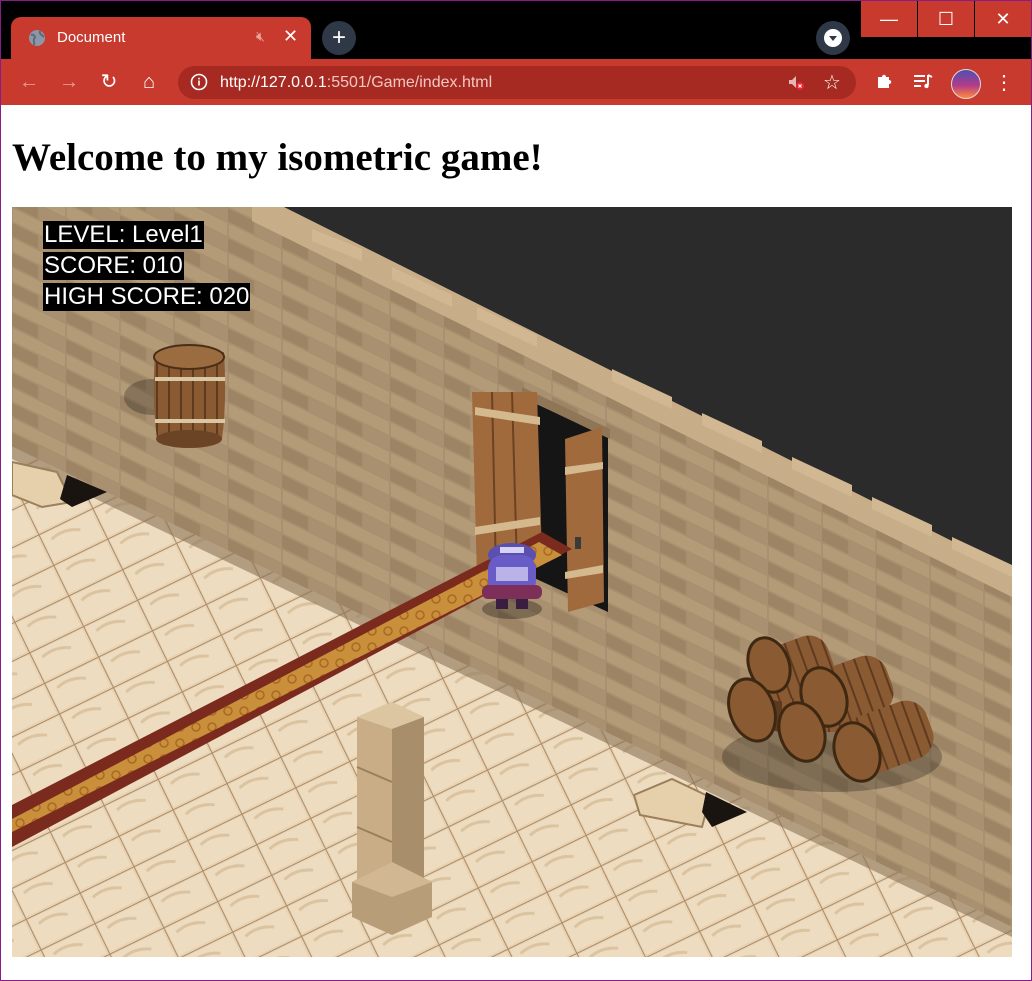 The image size is (1032, 981). I want to click on address-bar: http://127.0.0.1:5501/Game/index.html ☆, so click(517, 82).